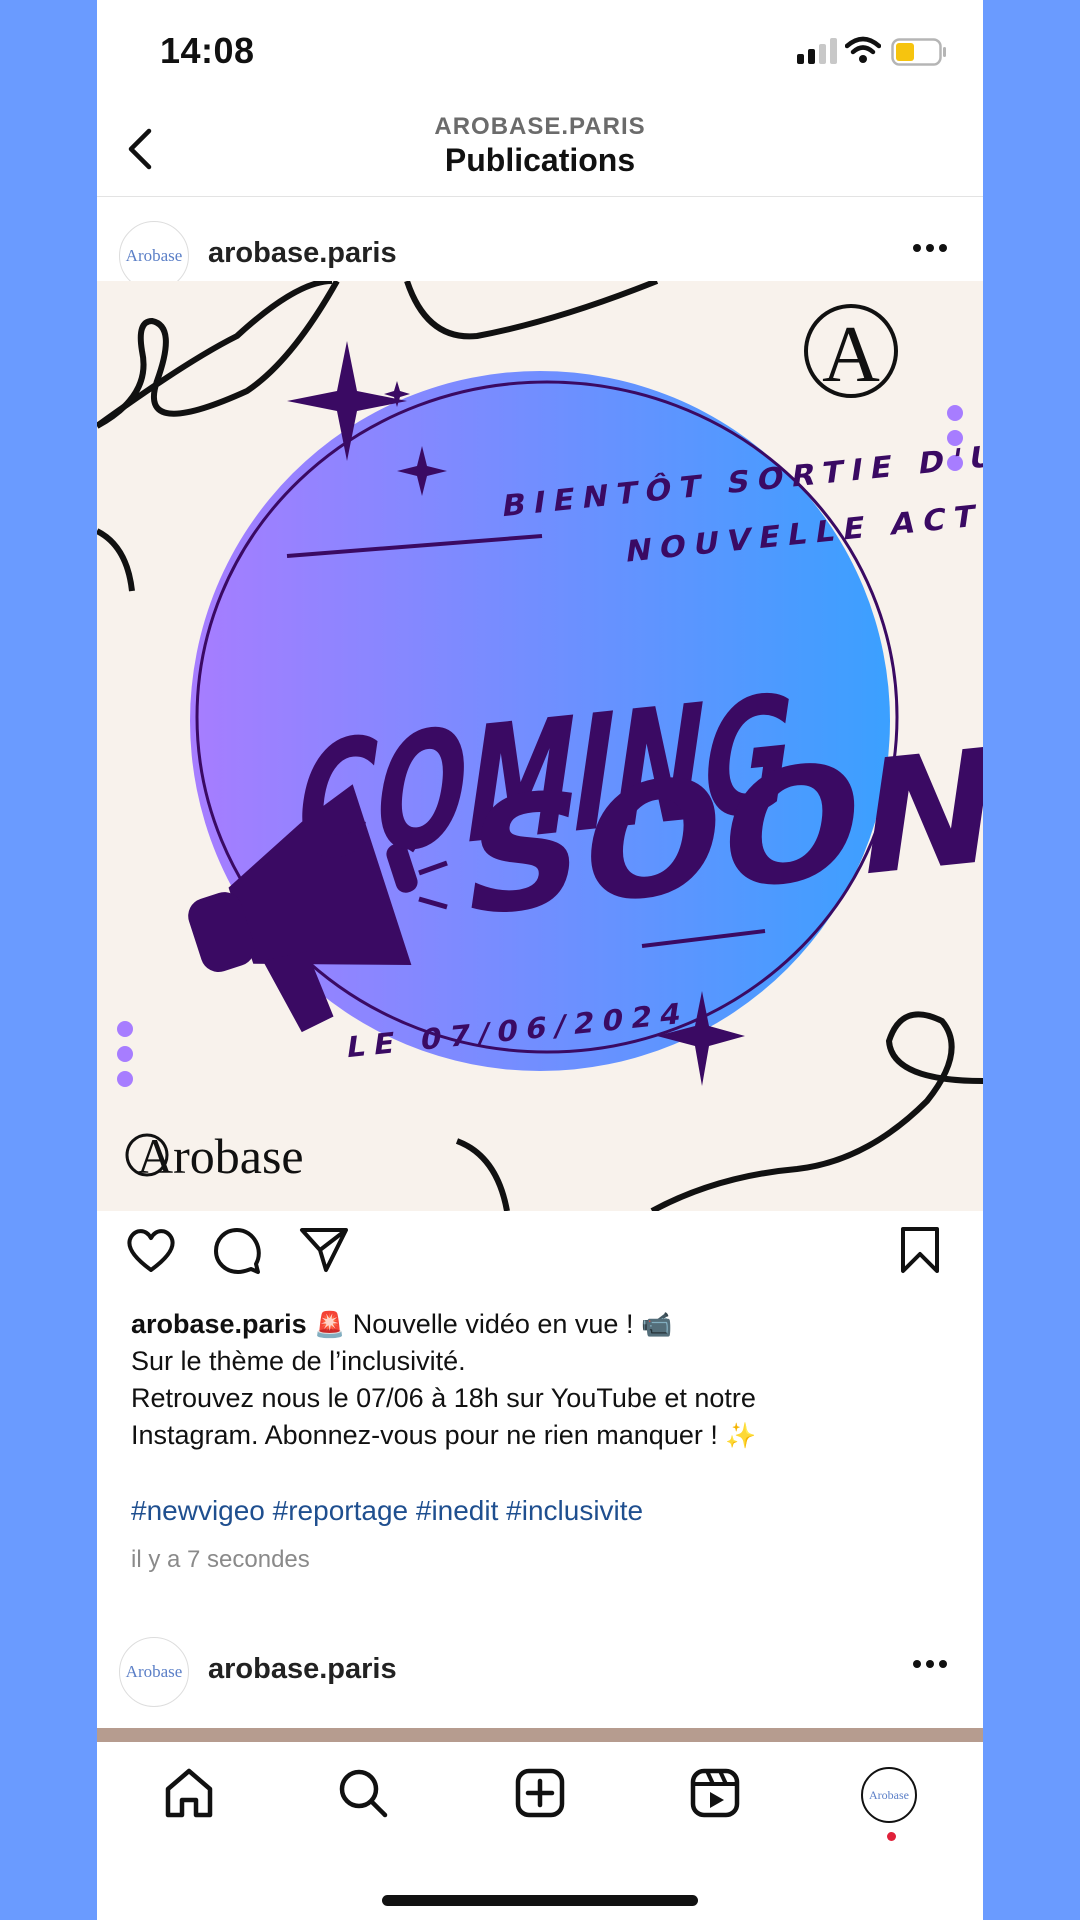  What do you see at coordinates (540, 1256) in the screenshot?
I see `post-actions` at bounding box center [540, 1256].